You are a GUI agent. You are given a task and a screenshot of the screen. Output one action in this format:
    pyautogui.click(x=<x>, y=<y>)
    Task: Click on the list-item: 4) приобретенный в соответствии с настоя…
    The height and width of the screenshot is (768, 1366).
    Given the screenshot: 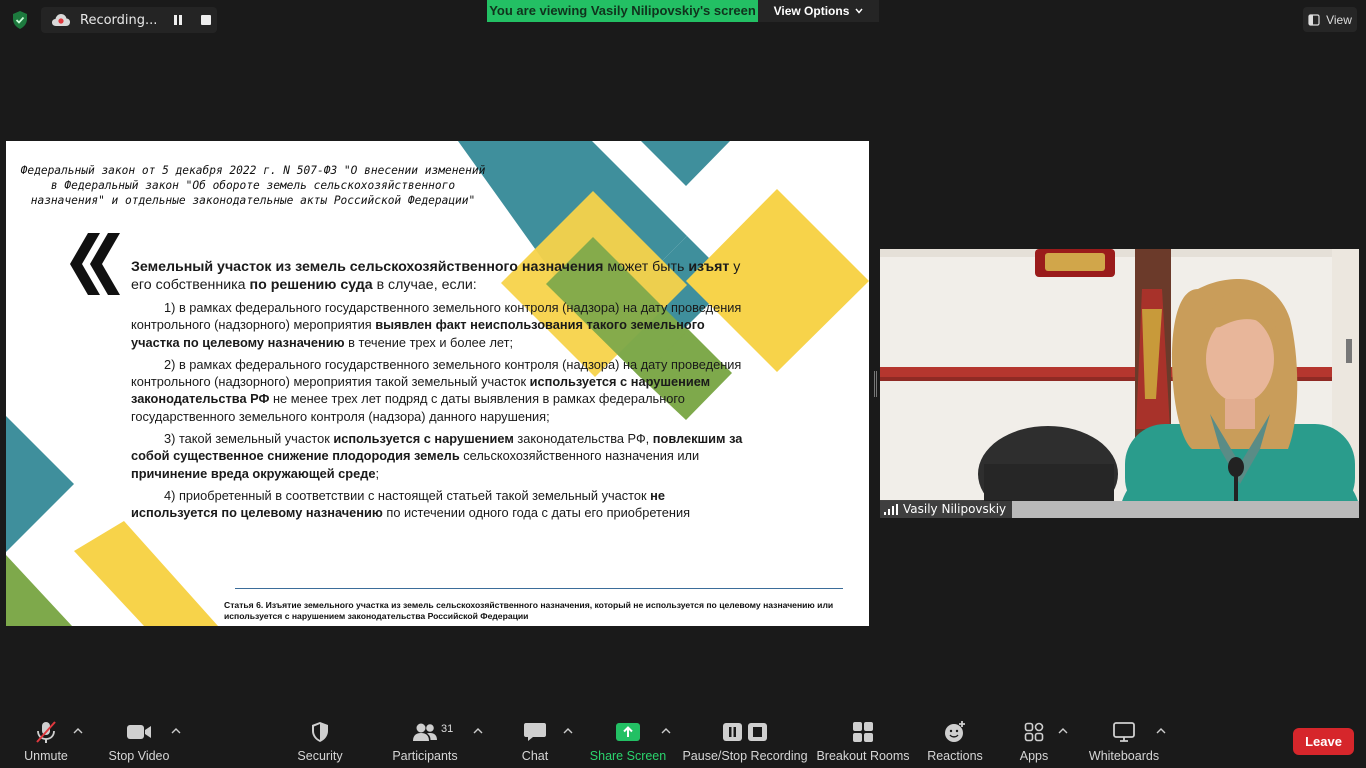 What is the action you would take?
    pyautogui.click(x=411, y=504)
    